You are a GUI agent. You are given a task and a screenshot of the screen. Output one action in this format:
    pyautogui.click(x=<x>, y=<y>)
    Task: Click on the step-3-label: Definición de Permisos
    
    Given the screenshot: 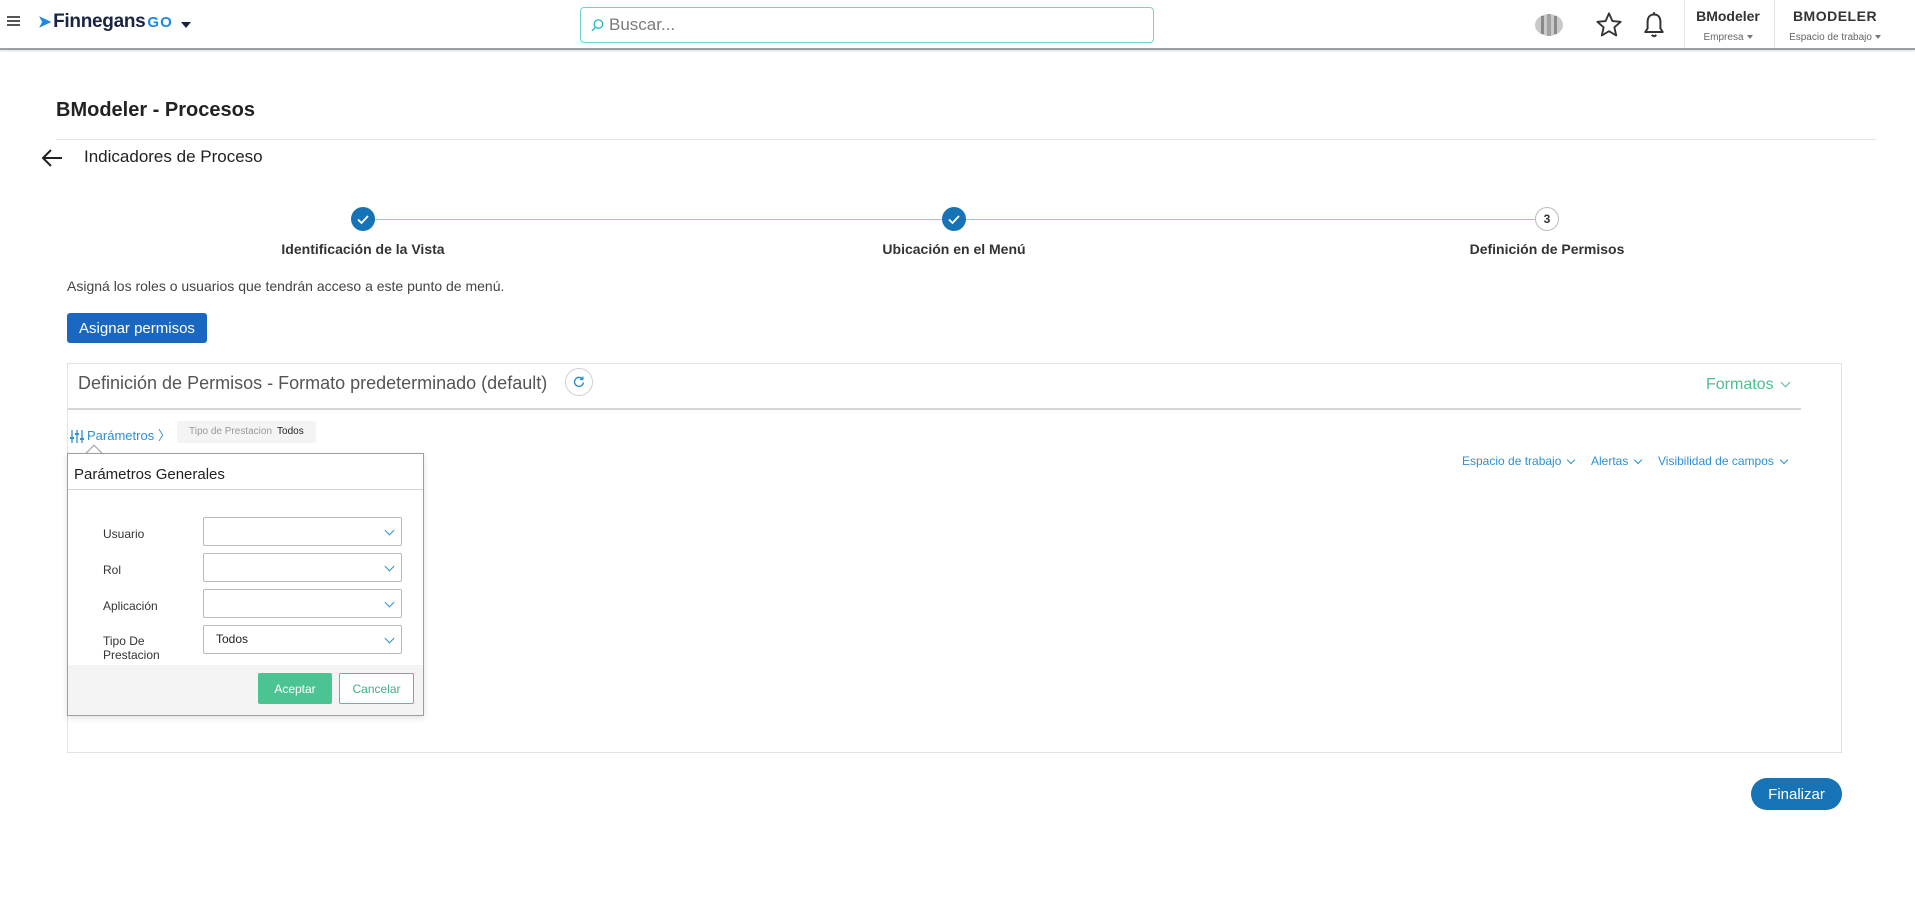 What is the action you would take?
    pyautogui.click(x=1547, y=249)
    